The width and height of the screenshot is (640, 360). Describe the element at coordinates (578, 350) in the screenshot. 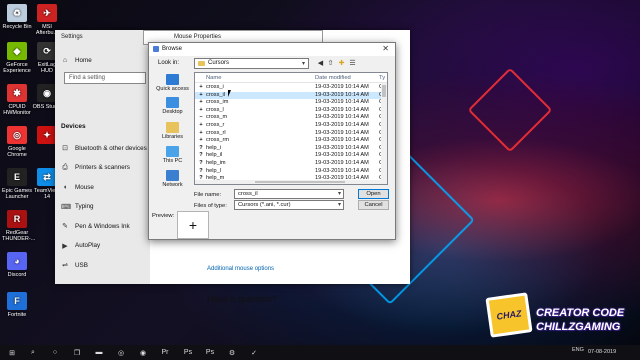

I see `language-indicator: ENG` at that location.